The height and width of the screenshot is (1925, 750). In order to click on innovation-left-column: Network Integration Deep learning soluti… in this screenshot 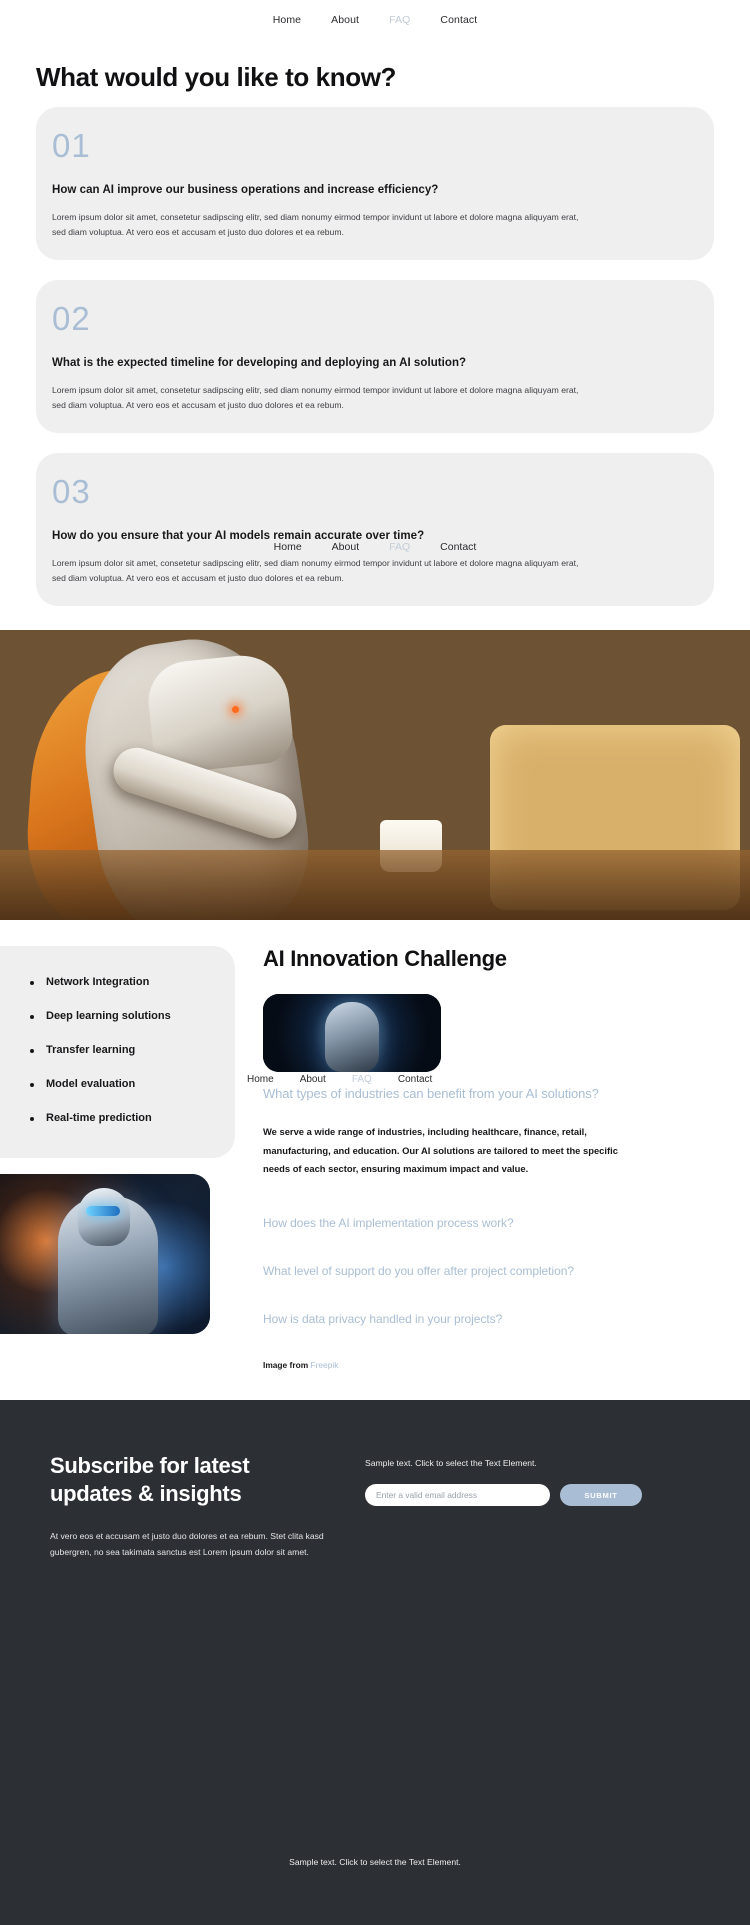, I will do `click(117, 1140)`.